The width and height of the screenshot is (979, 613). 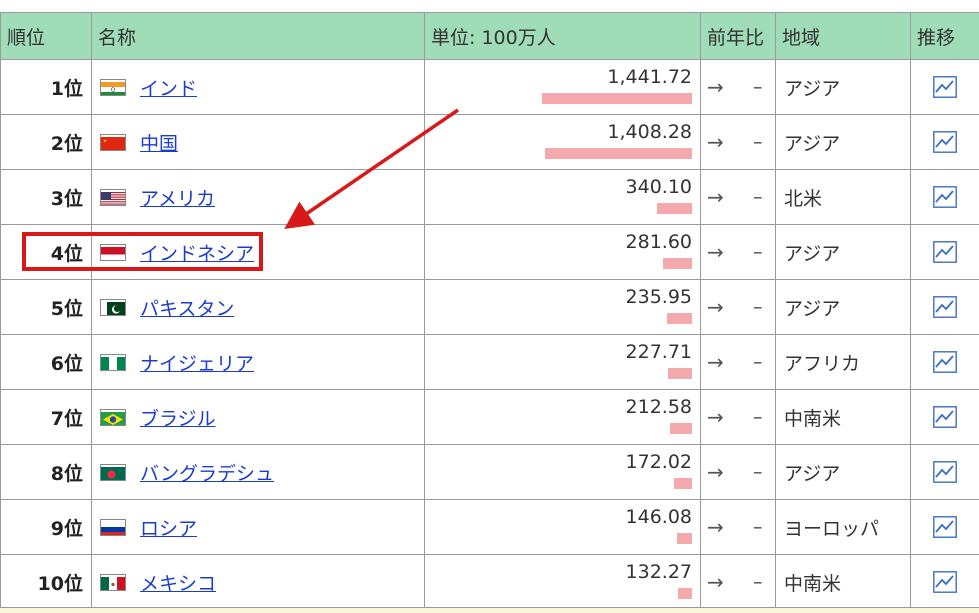 I want to click on name-cell: インド, so click(x=258, y=87).